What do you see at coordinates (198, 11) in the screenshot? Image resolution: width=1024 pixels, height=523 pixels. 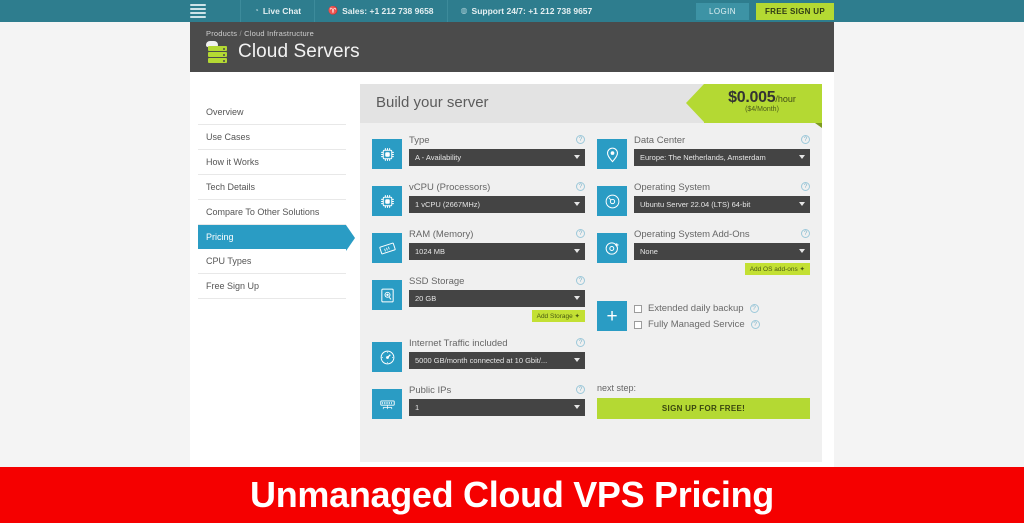 I see `hamburger-icon` at bounding box center [198, 11].